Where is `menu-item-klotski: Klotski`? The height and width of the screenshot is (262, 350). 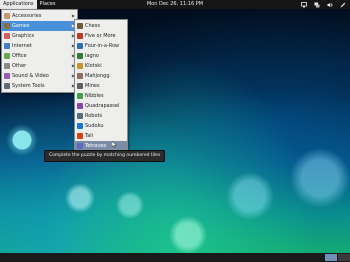
menu-item-klotski: Klotski is located at coordinates (101, 66).